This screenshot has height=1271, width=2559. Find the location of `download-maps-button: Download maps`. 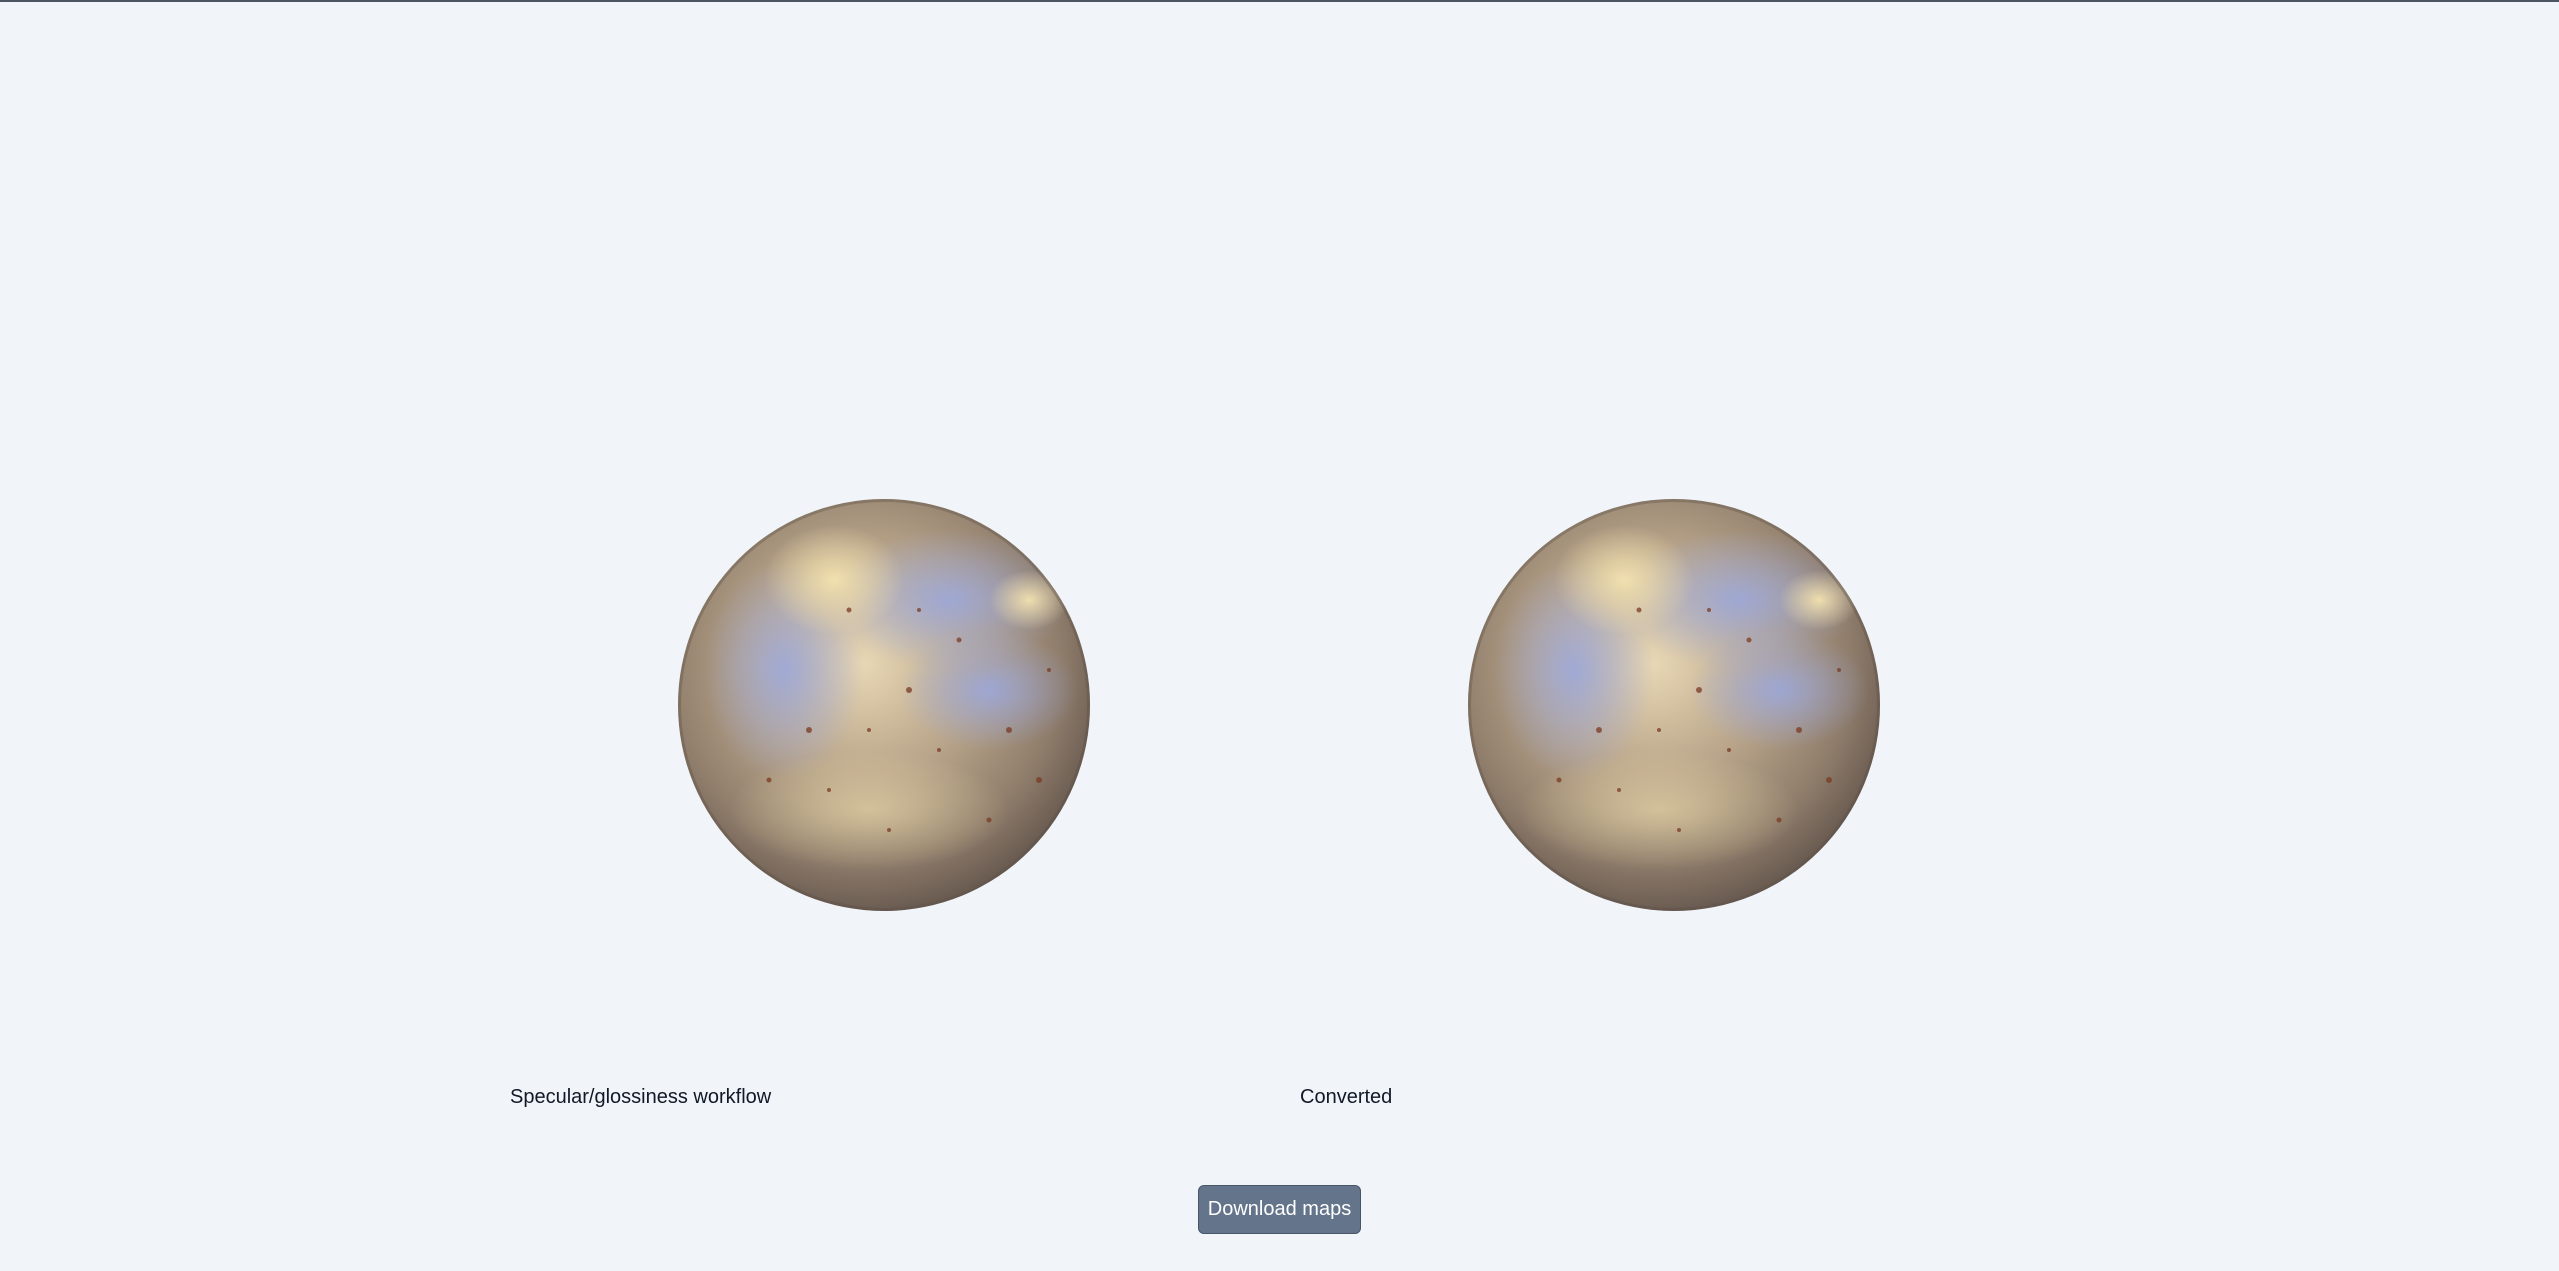

download-maps-button: Download maps is located at coordinates (1279, 1209).